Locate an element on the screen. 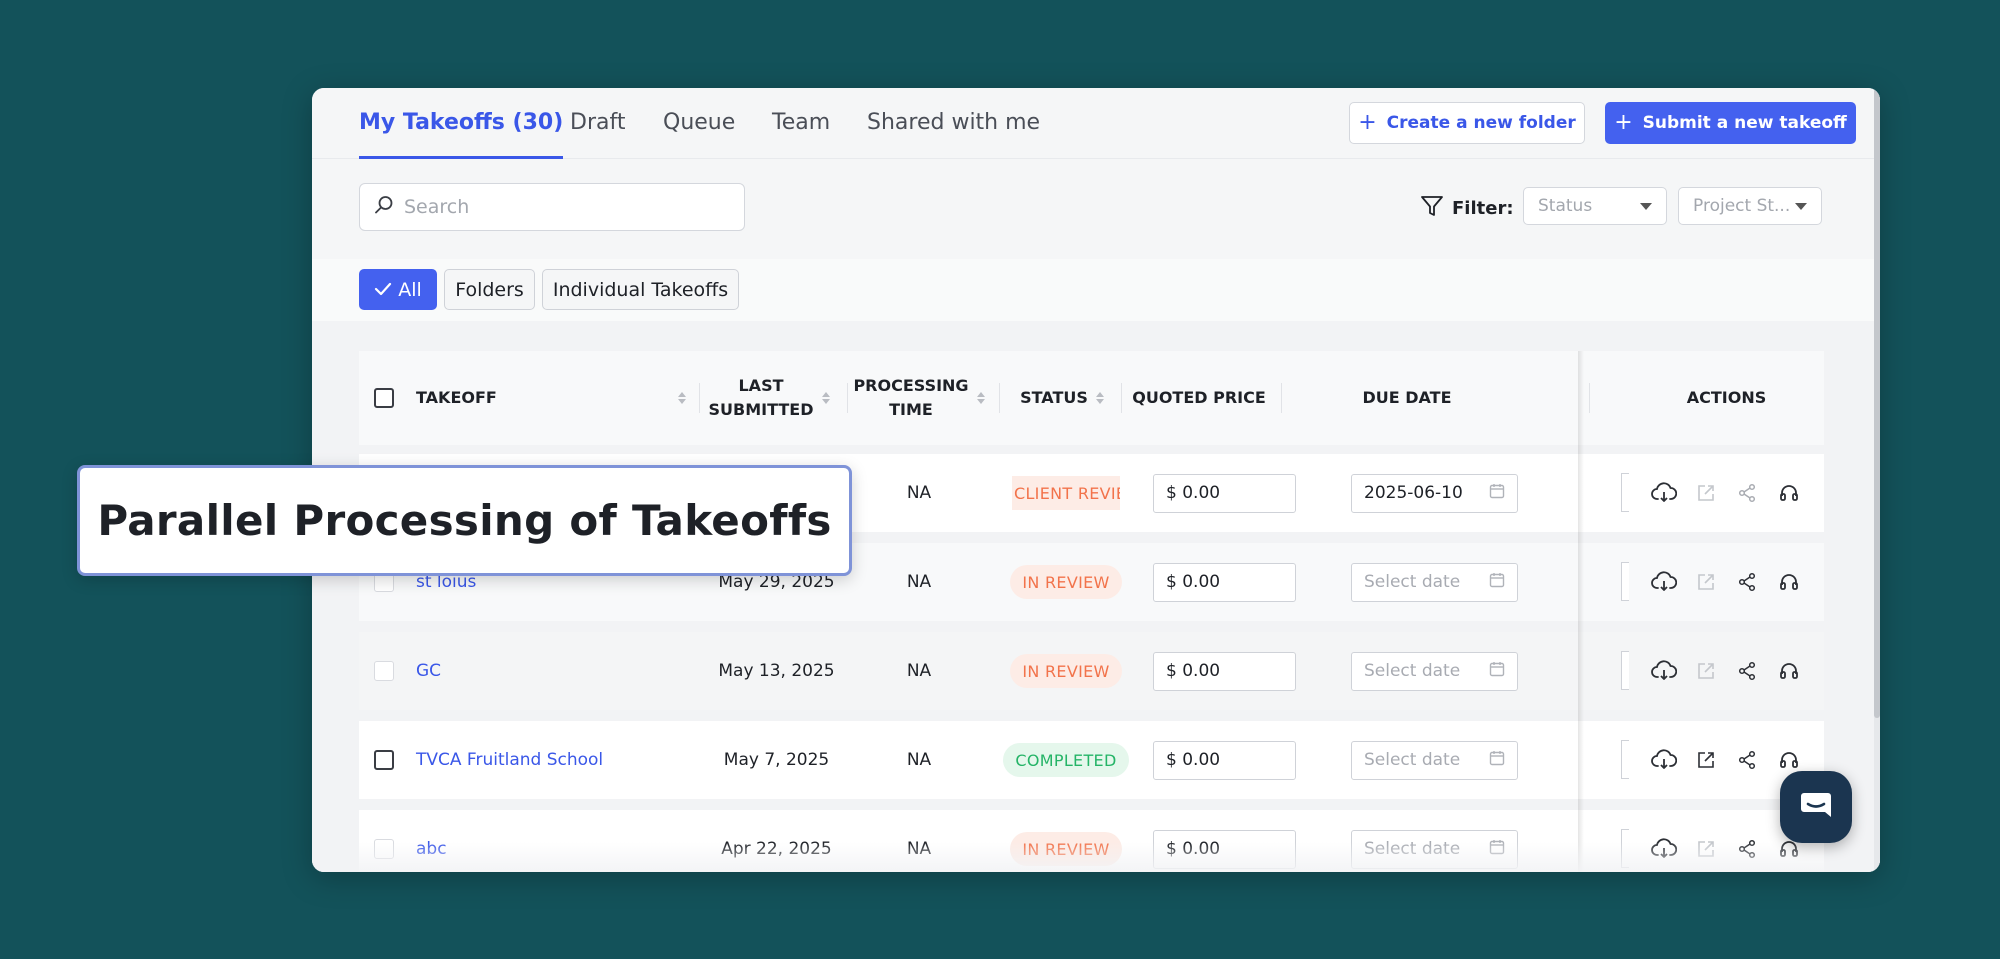 The width and height of the screenshot is (2000, 959). chip-folders: Folders is located at coordinates (489, 289).